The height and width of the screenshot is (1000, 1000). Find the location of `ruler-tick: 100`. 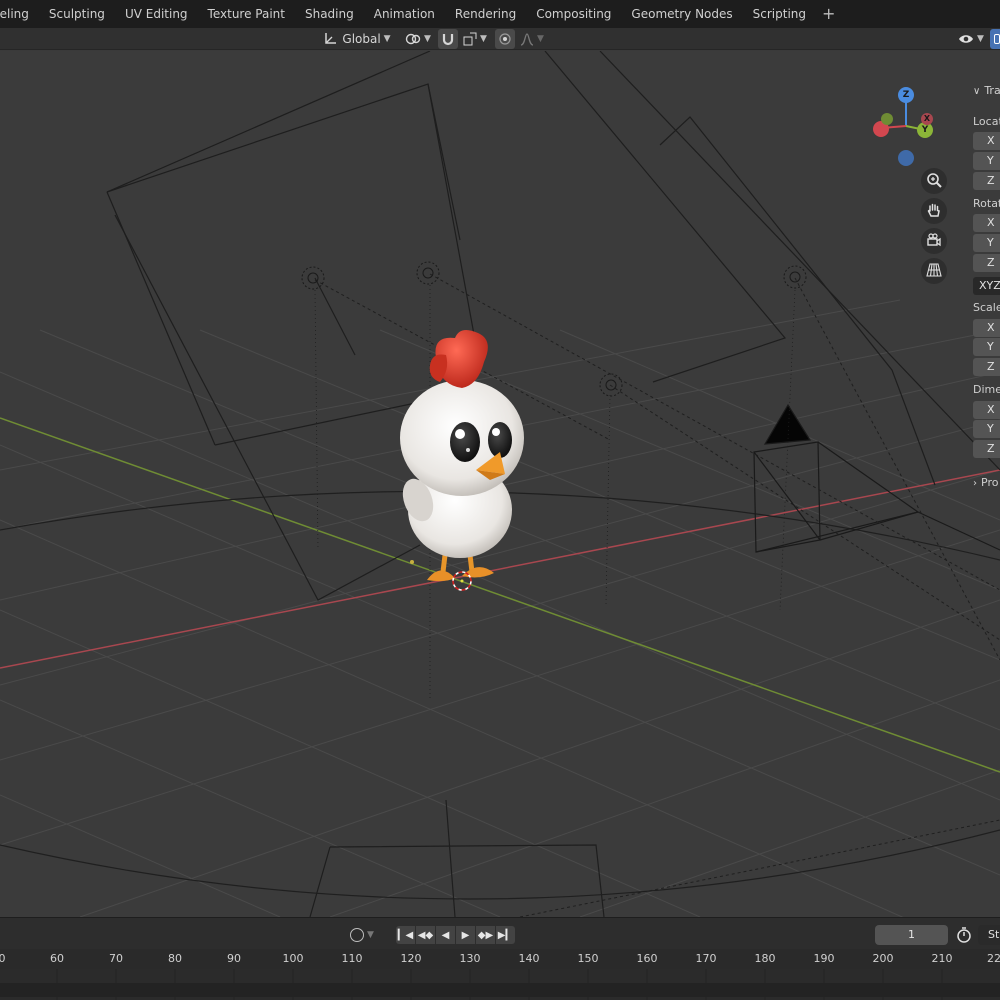

ruler-tick: 100 is located at coordinates (293, 958).